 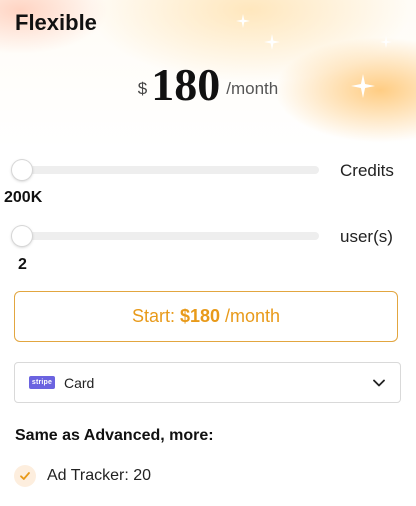 I want to click on feature-label: Ad Tracker: 20, so click(x=99, y=475).